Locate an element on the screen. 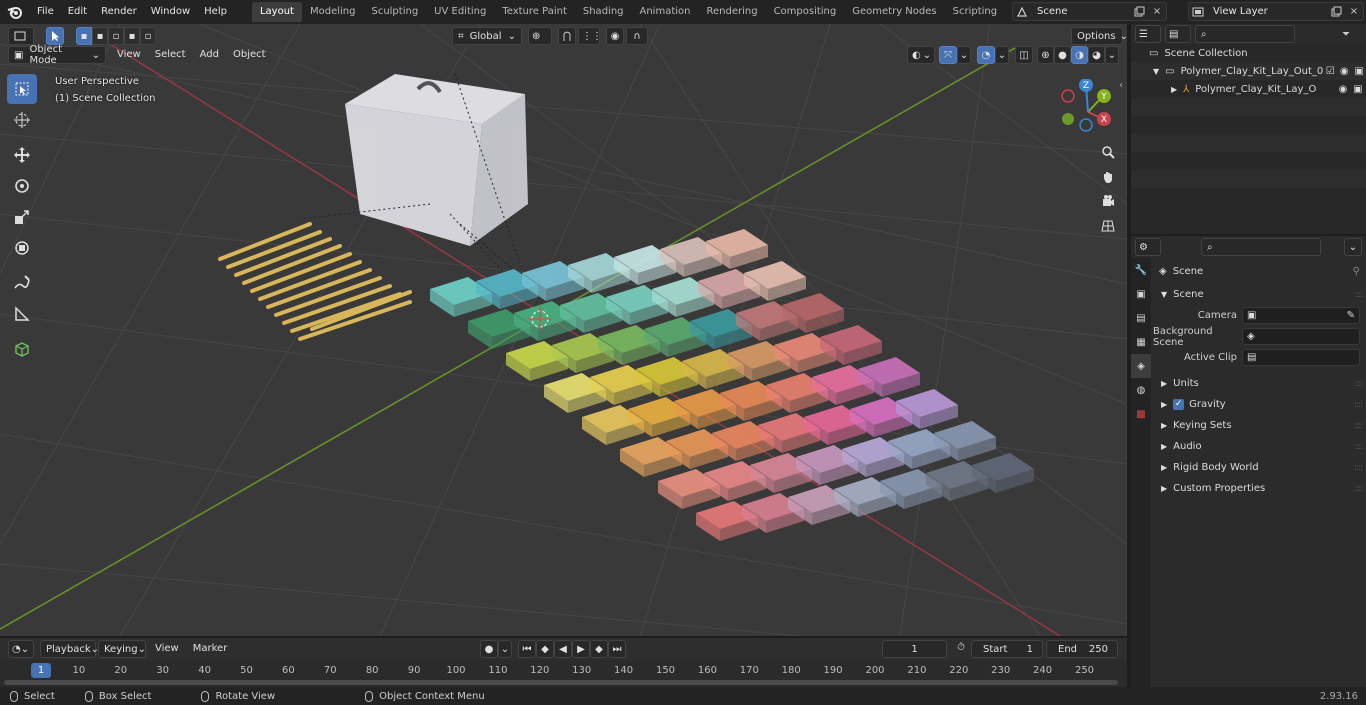 This screenshot has height=705, width=1366. properties-editor-type-button: ⚙ is located at coordinates (1148, 247).